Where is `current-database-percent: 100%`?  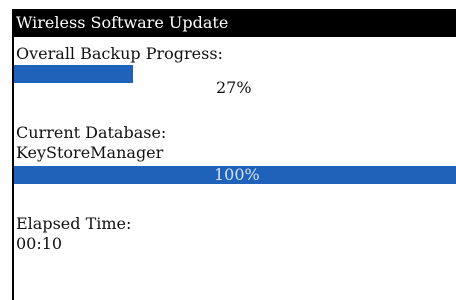
current-database-percent: 100% is located at coordinates (237, 174).